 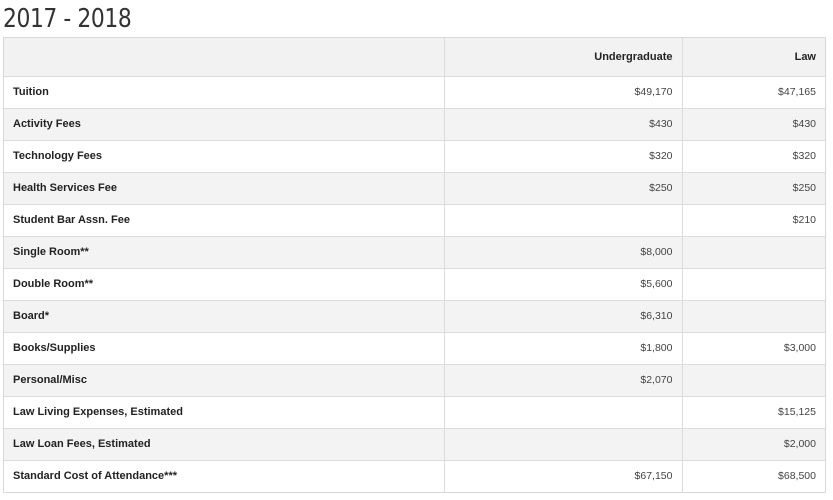 What do you see at coordinates (562, 123) in the screenshot?
I see `undergraduate-cost: $430` at bounding box center [562, 123].